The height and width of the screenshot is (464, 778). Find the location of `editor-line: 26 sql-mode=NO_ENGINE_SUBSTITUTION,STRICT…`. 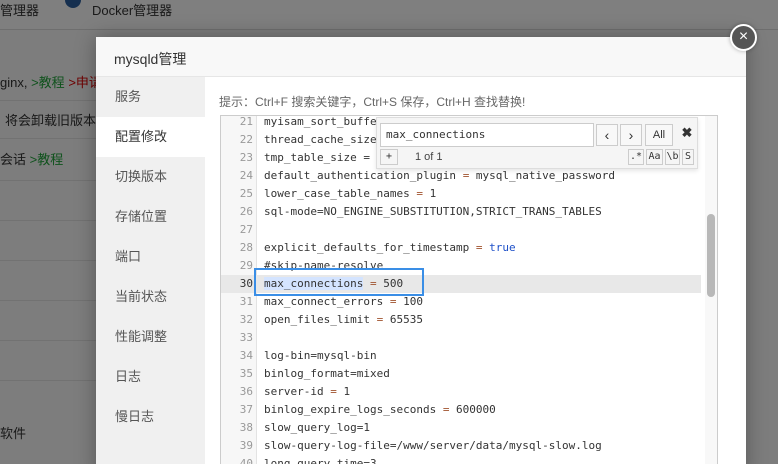

editor-line: 26 sql-mode=NO_ENGINE_SUBSTITUTION,STRICT… is located at coordinates (461, 212).